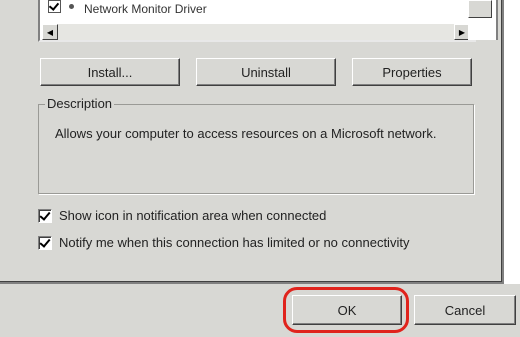  I want to click on list-item-label: Network Monitor Driver, so click(145, 9).